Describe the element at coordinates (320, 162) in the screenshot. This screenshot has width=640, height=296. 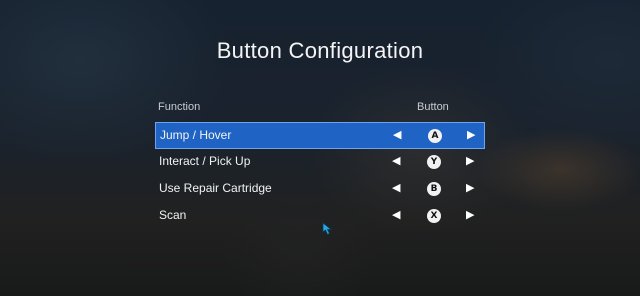
I see `mapping-row-interact-pick-up: Interact / Pick Up ◀ Y ▶` at that location.